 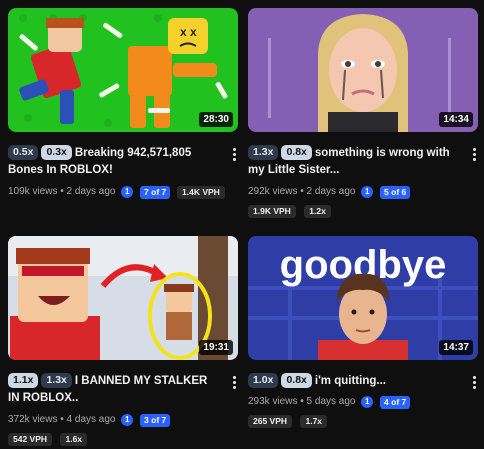 I want to click on view-count: 293k views, so click(x=273, y=401).